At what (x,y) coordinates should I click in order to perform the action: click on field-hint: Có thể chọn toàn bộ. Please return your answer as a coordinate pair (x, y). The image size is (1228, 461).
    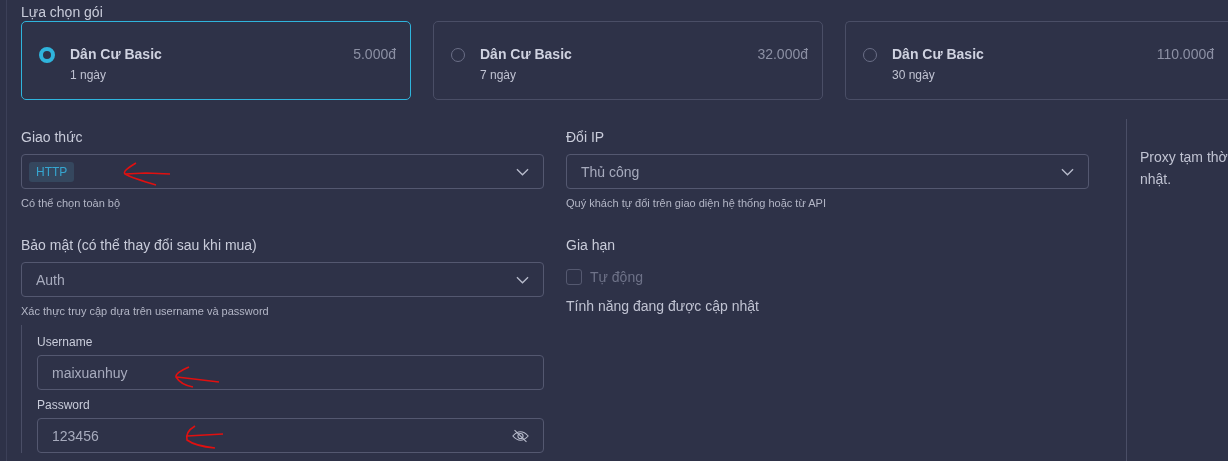
    Looking at the image, I should click on (71, 203).